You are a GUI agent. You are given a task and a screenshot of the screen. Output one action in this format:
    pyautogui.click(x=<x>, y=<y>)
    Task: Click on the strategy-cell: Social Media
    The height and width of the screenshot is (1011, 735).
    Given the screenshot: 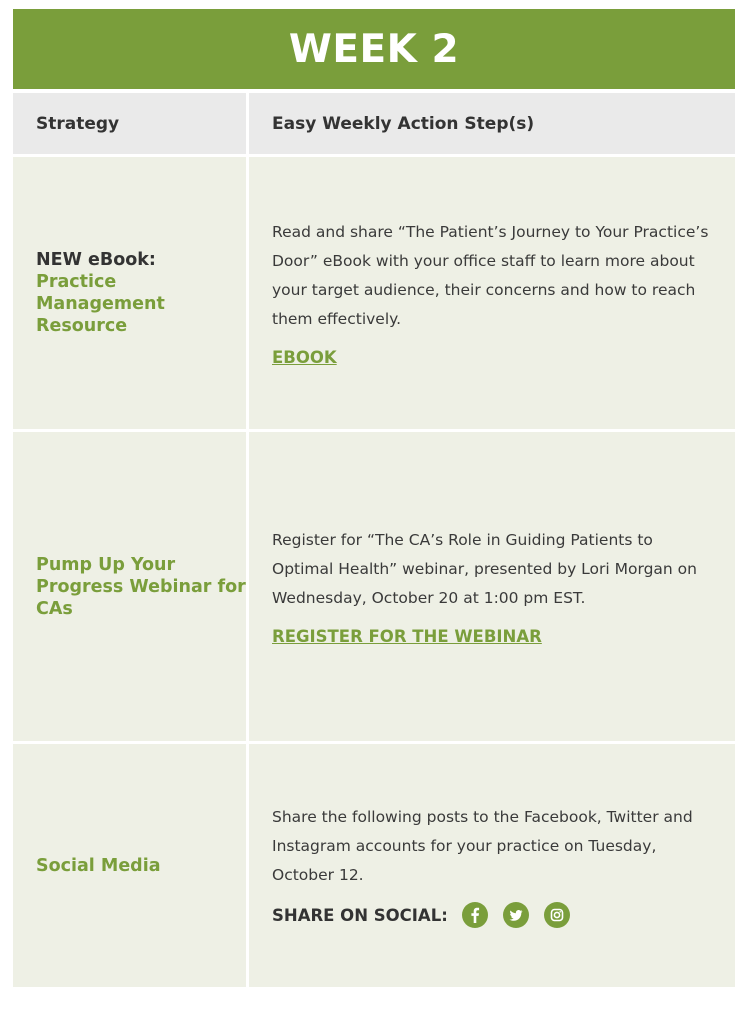 What is the action you would take?
    pyautogui.click(x=129, y=865)
    